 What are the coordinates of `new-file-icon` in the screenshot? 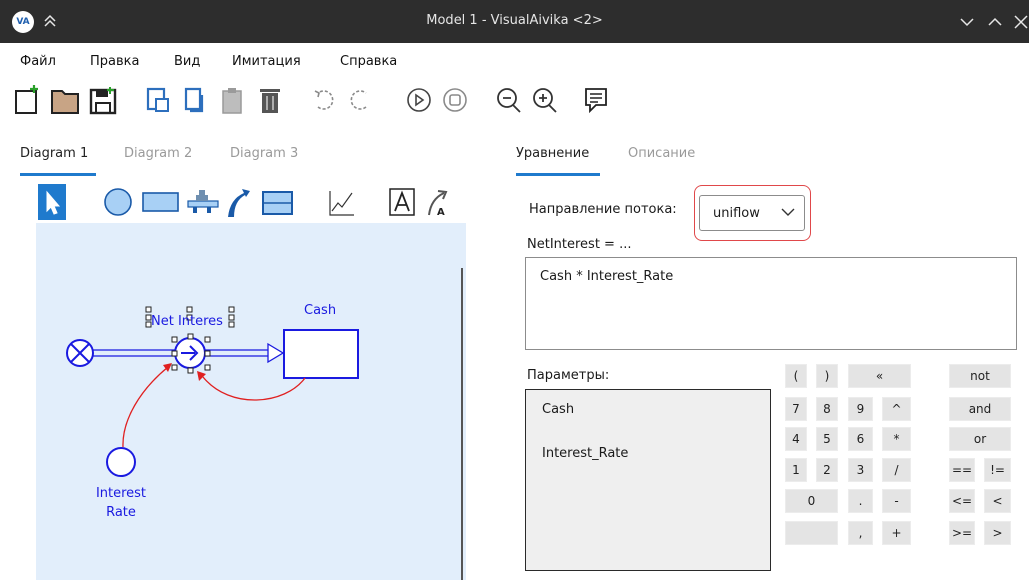 It's located at (27, 100).